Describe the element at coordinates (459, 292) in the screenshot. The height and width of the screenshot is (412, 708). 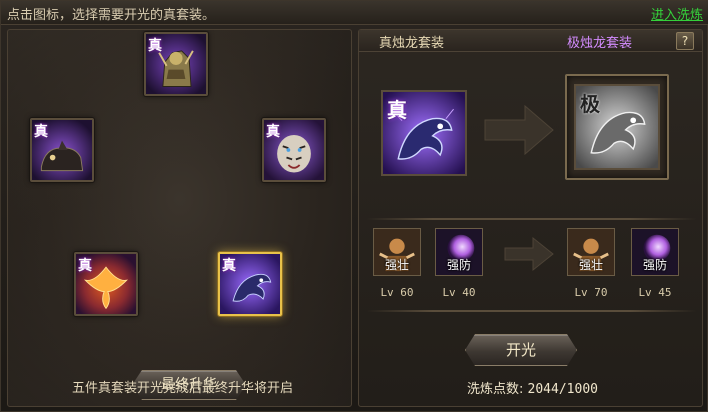
I see `attr-level: Lv 40` at that location.